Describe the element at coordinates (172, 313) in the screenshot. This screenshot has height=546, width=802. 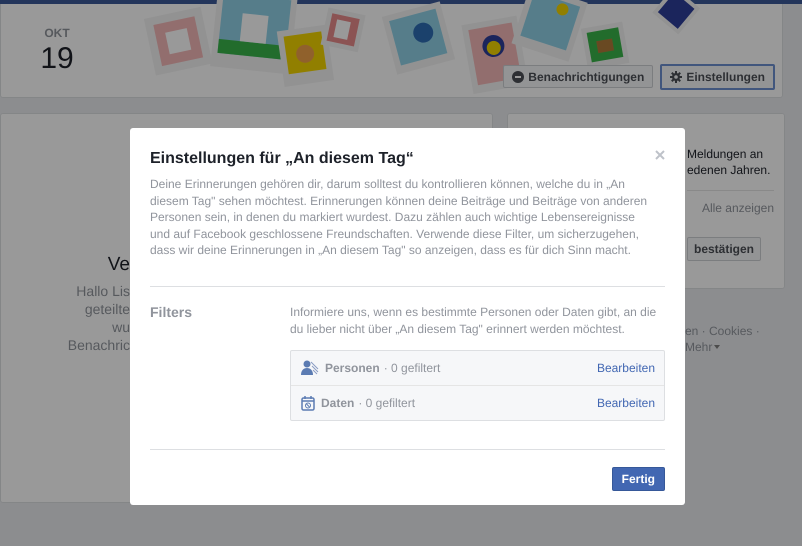
I see `filters-label: Filters` at that location.